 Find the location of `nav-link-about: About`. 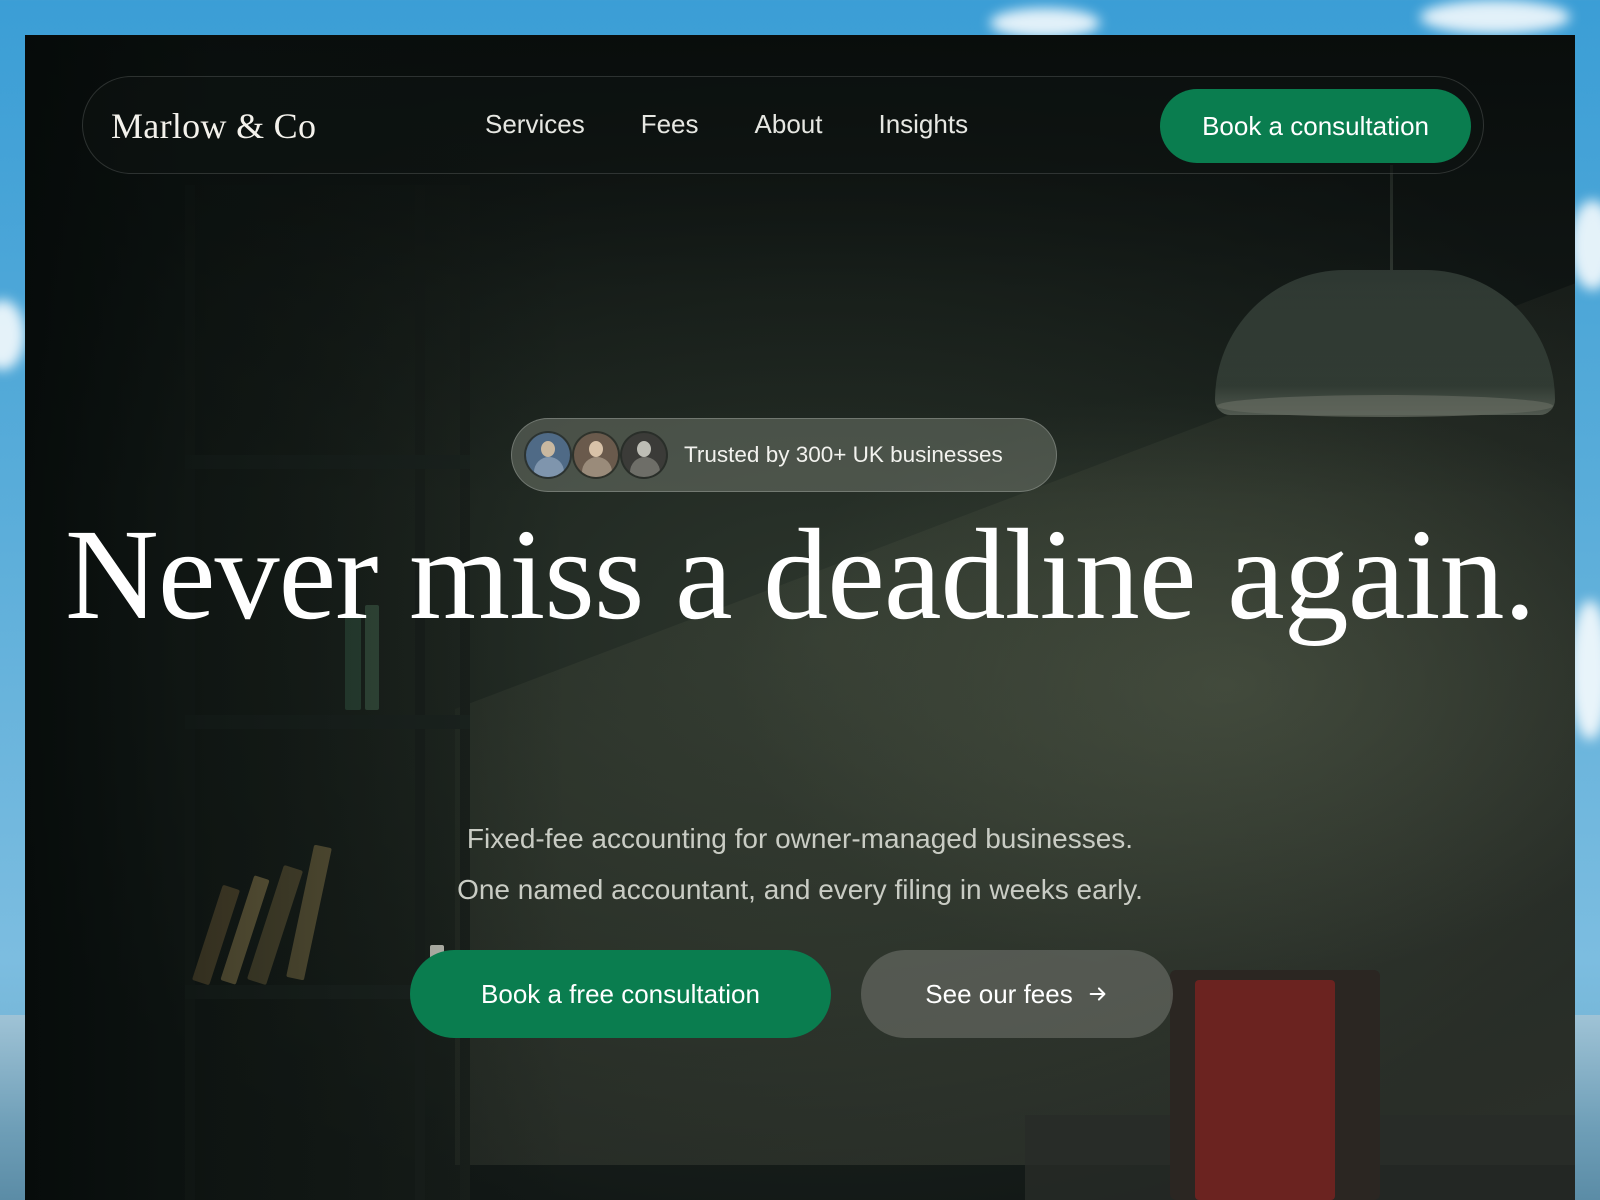

nav-link-about: About is located at coordinates (789, 124).